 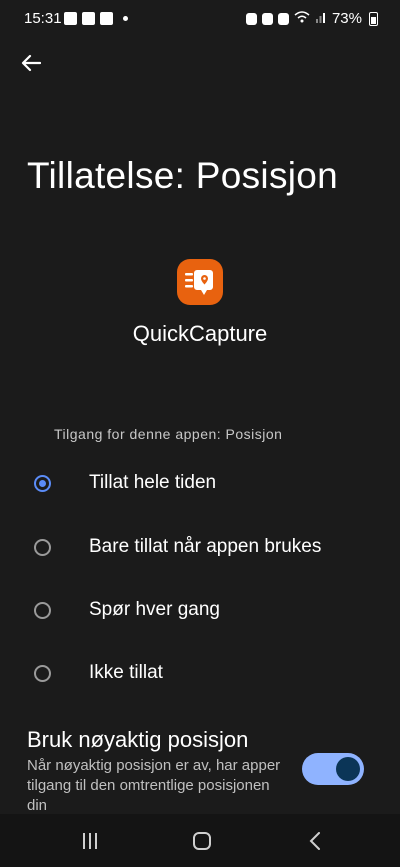 I want to click on precise-location-title: Bruk nøyaktig posisjon, so click(x=138, y=739).